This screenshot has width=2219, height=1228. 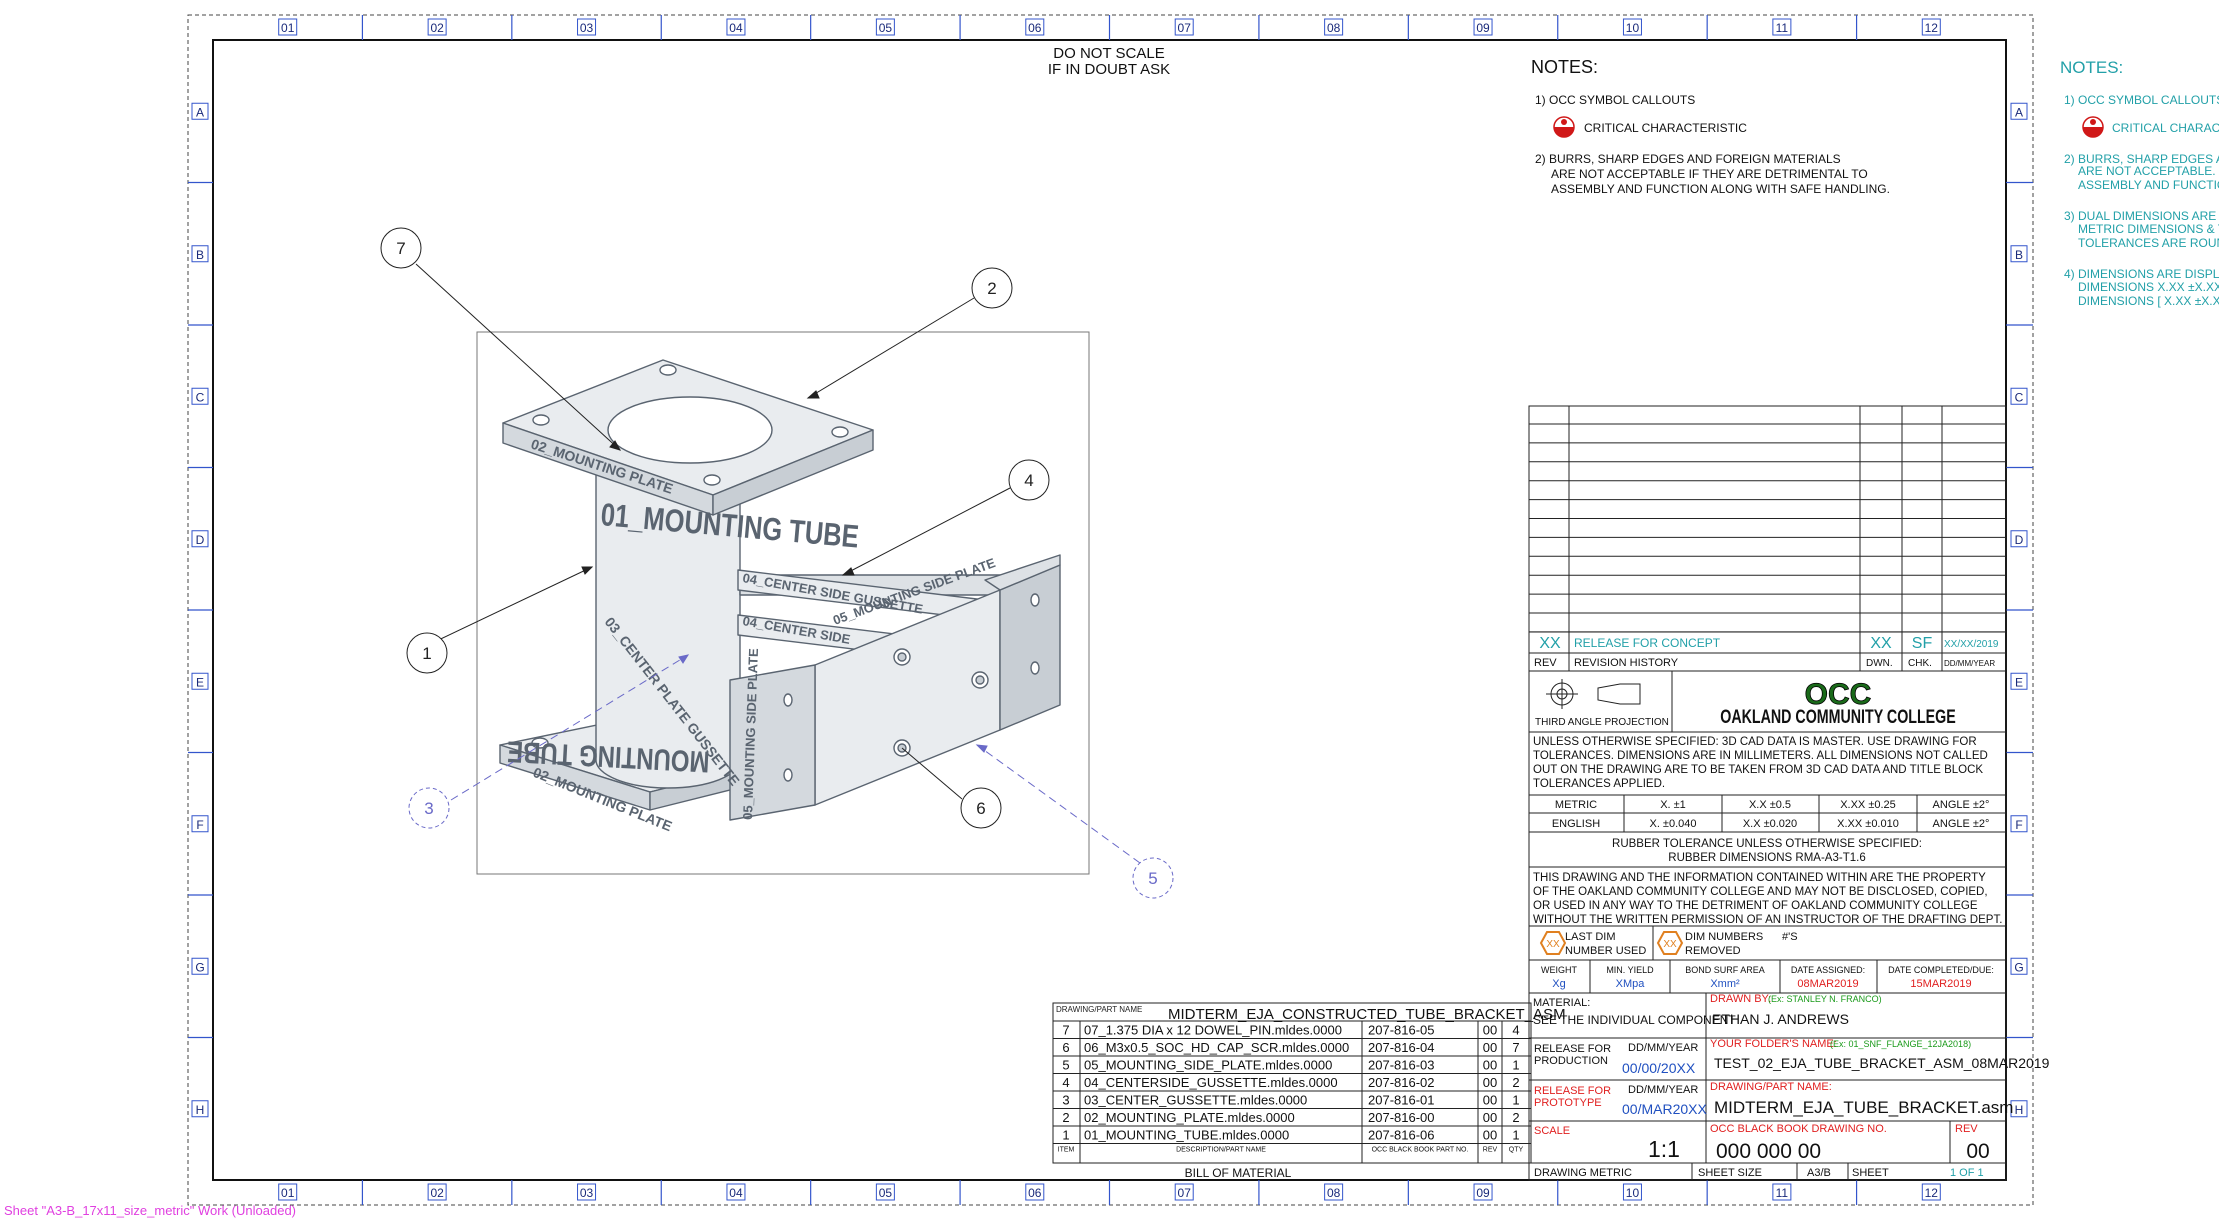 What do you see at coordinates (1863, 1107) in the screenshot?
I see `dpn-value: MIDTERM_EJA_TUBE_BRACKET.asm` at bounding box center [1863, 1107].